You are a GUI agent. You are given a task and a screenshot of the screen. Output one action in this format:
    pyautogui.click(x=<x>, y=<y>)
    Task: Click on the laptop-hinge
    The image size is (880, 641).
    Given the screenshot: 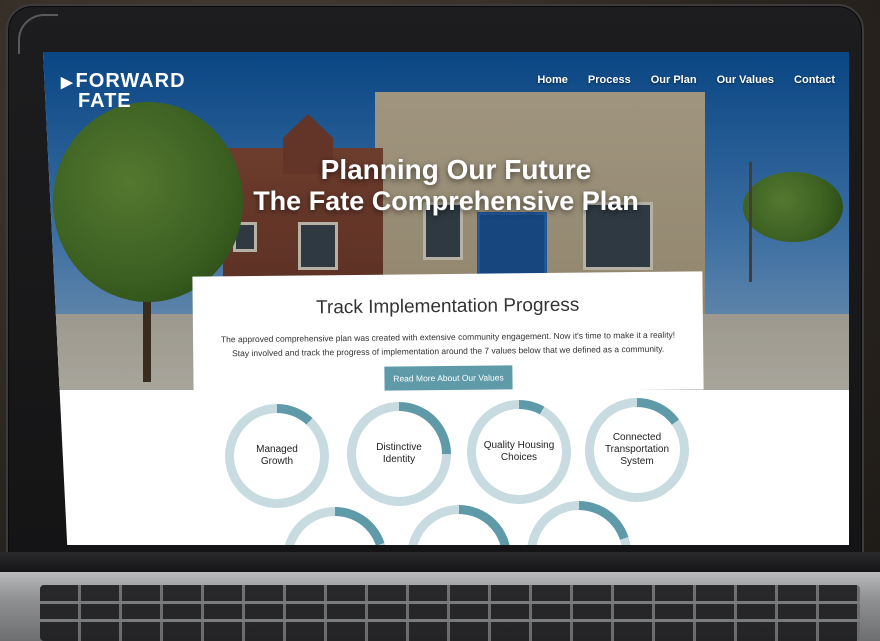 What is the action you would take?
    pyautogui.click(x=440, y=563)
    